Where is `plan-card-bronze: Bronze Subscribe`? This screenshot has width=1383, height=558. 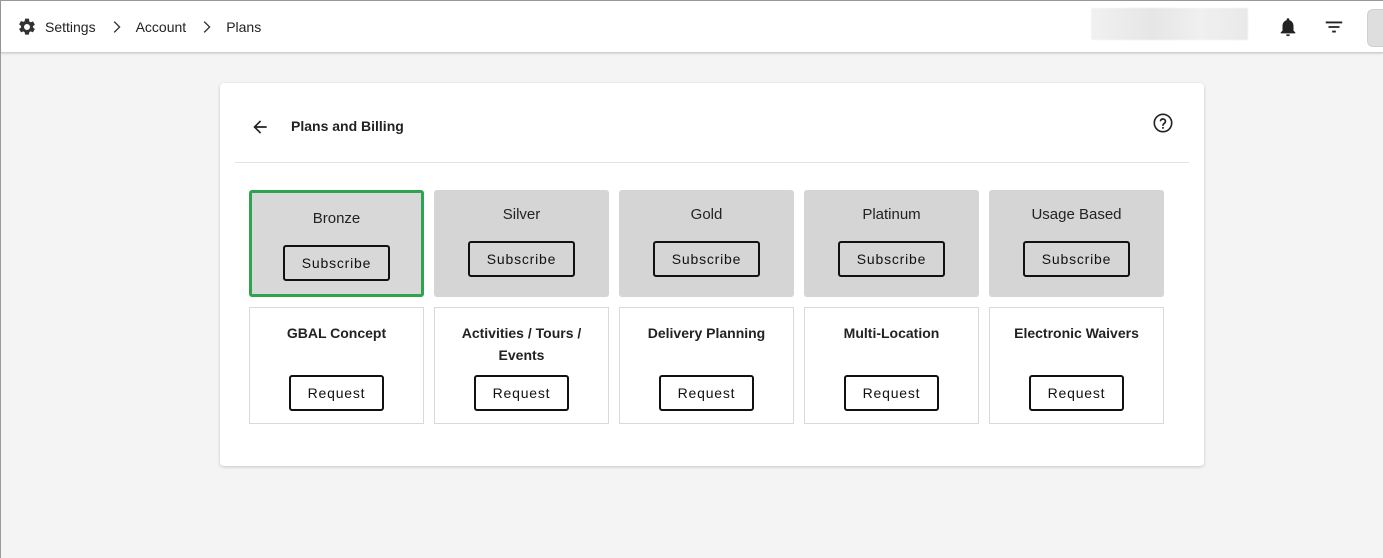 plan-card-bronze: Bronze Subscribe is located at coordinates (336, 243).